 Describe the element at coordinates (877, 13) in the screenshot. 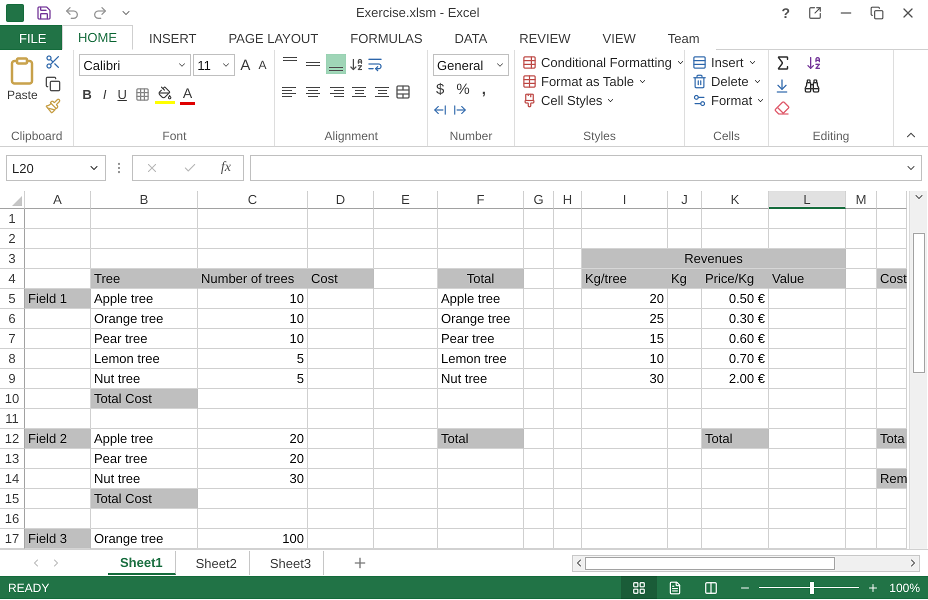

I see `restore-icon` at that location.